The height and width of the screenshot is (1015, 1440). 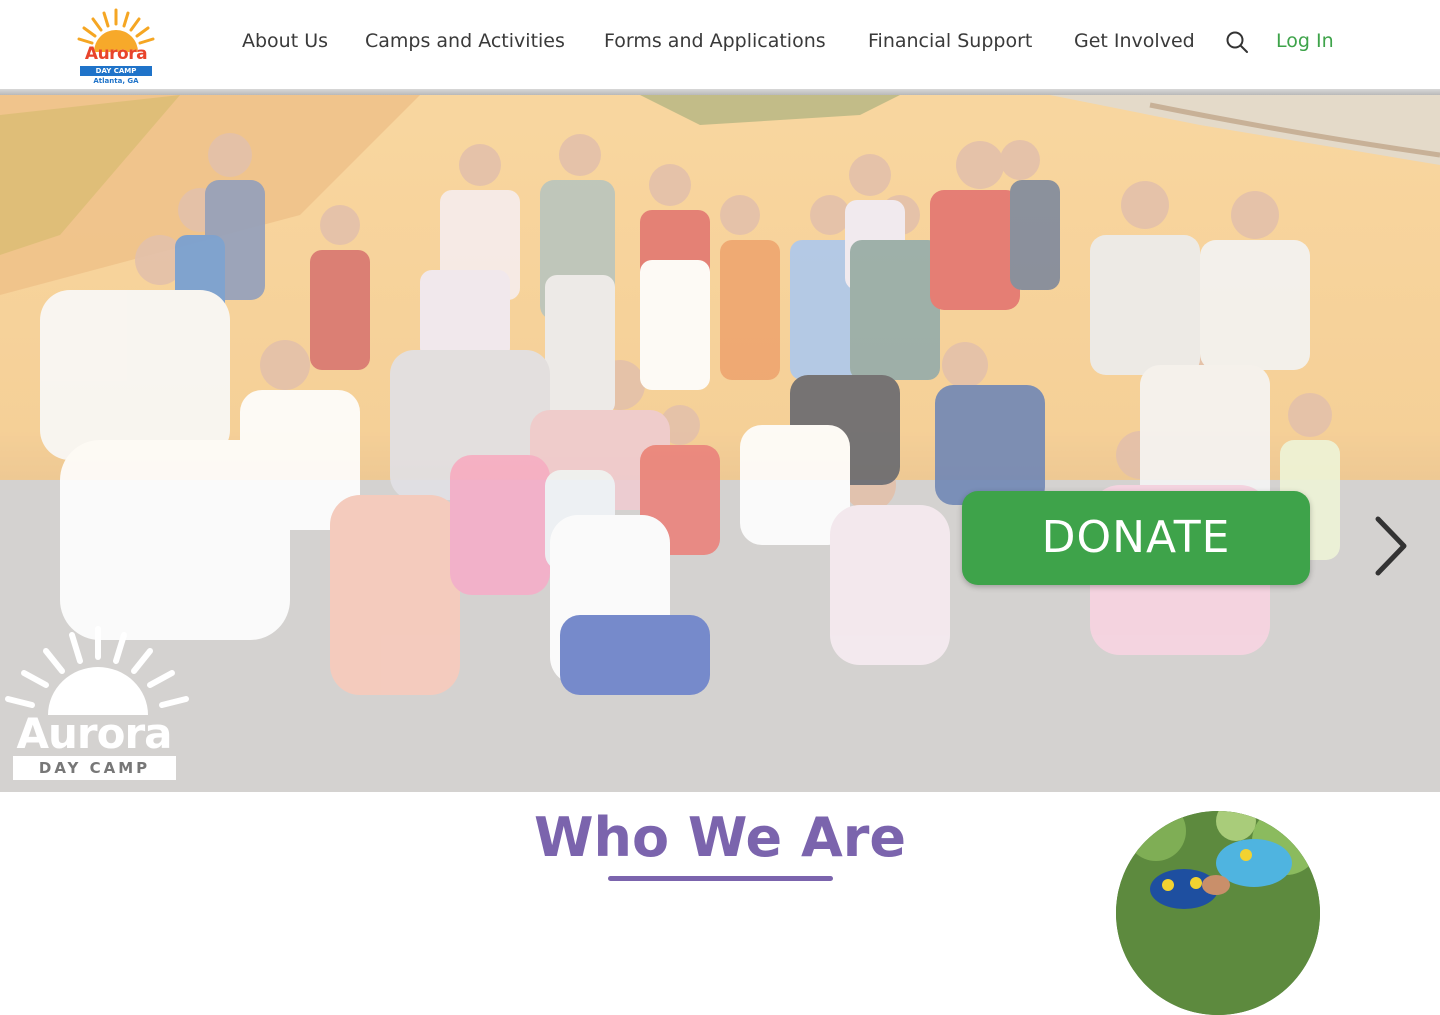 I want to click on chevron-right-icon, so click(x=1390, y=546).